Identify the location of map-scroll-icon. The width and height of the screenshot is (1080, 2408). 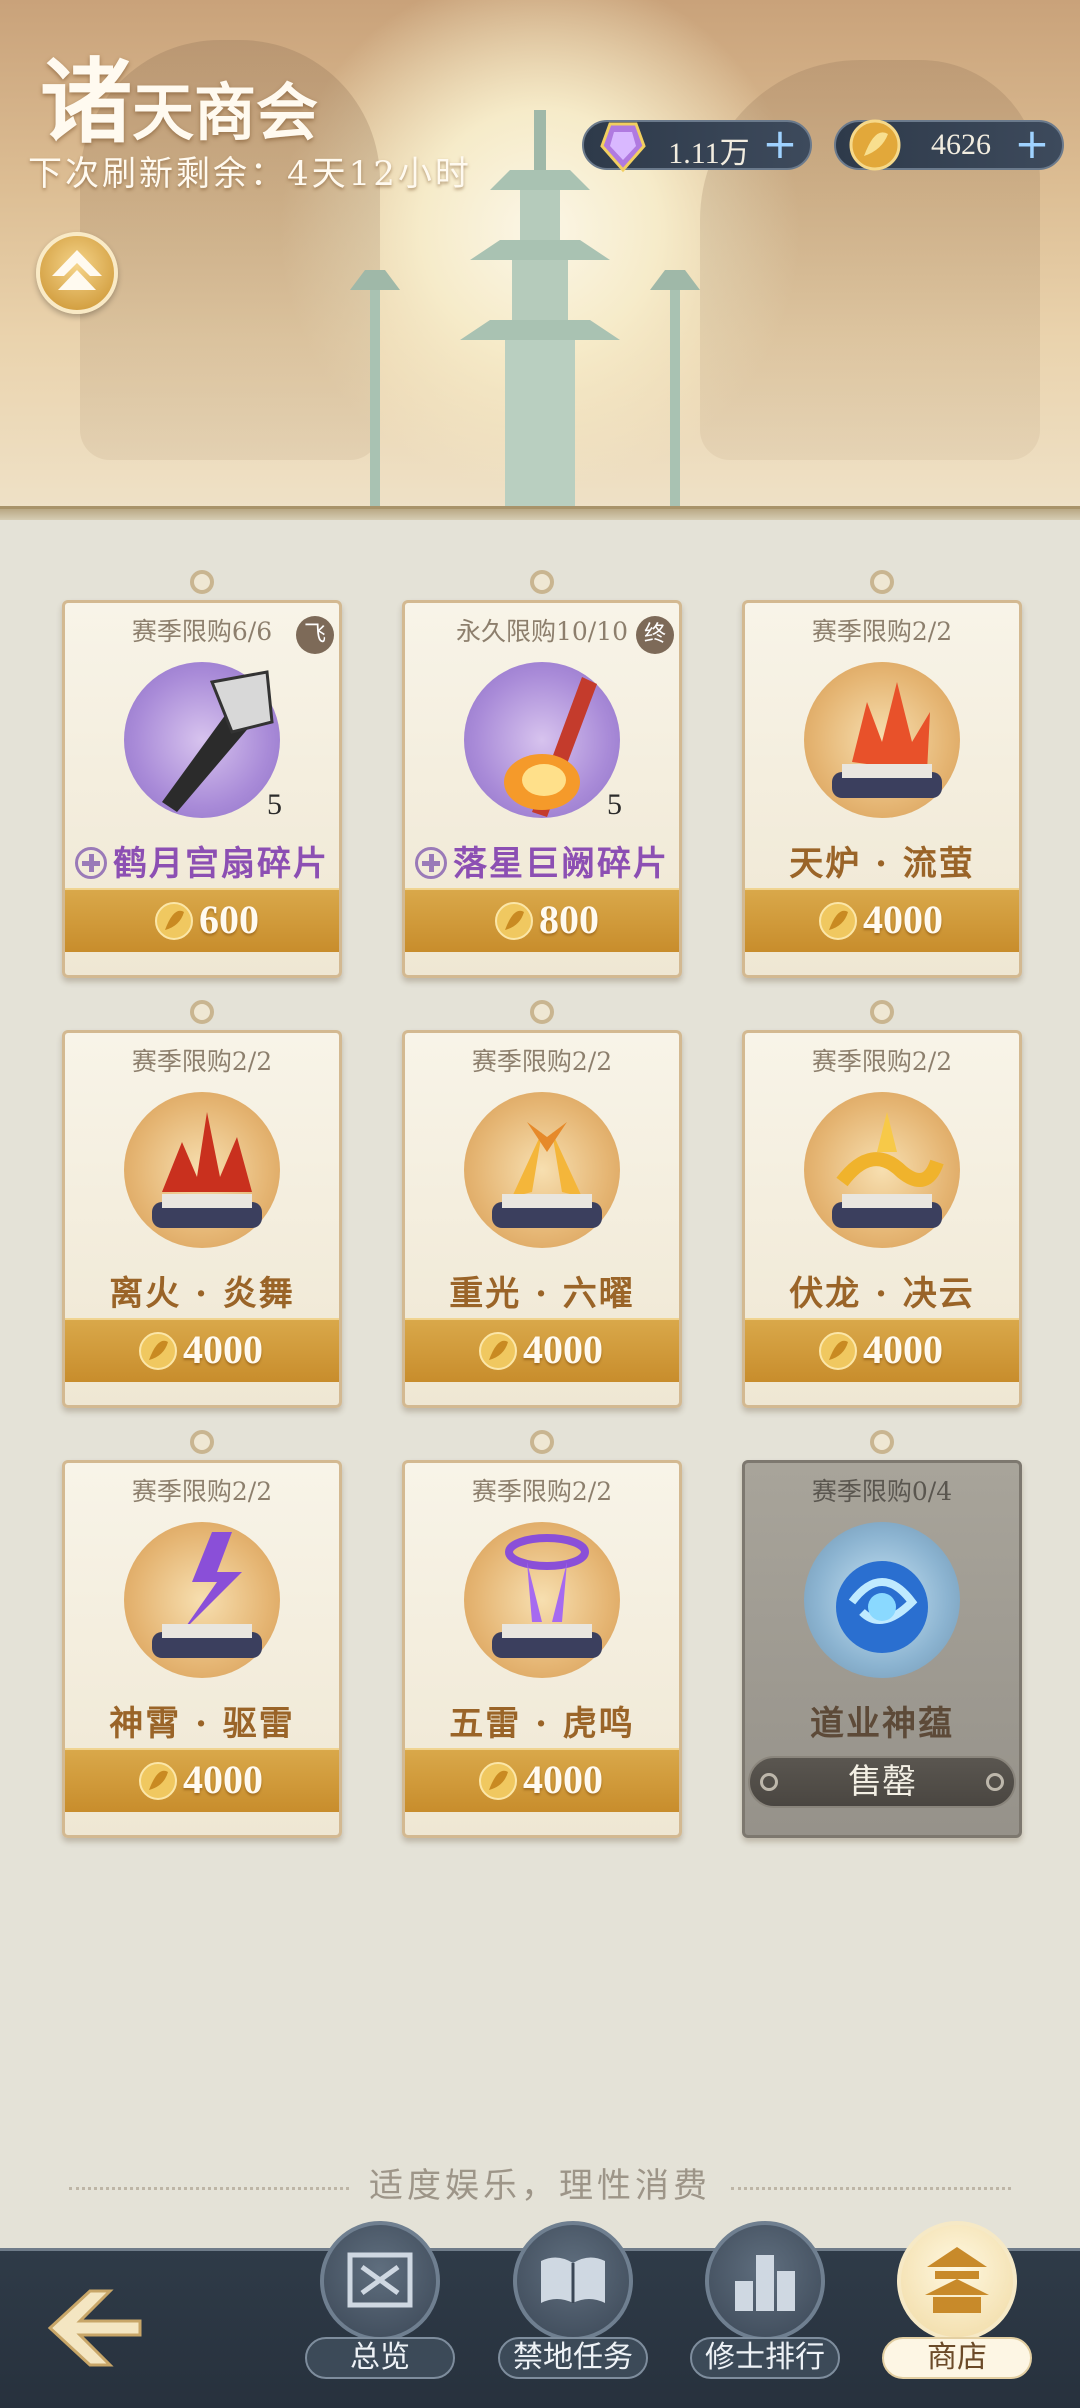
(380, 2280).